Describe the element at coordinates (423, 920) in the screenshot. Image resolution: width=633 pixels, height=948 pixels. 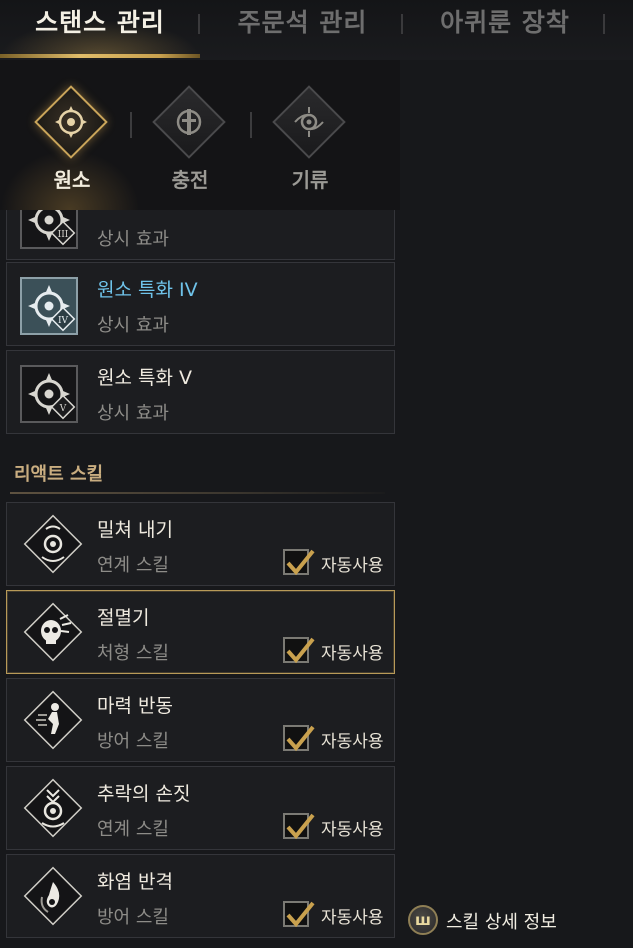
I see `key-hint-icon: ш` at that location.